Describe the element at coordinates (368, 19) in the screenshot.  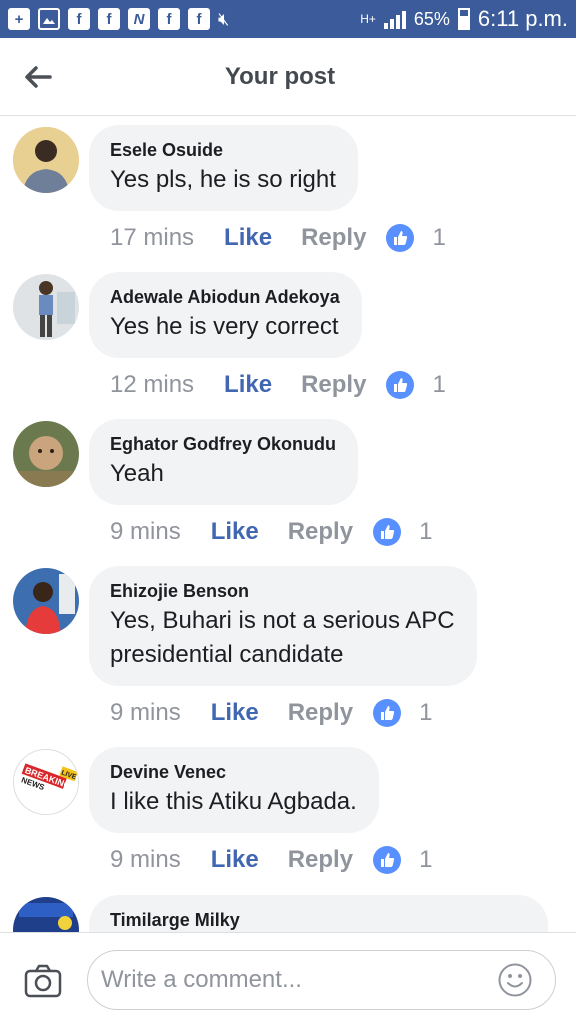
I see `network-type: H+` at that location.